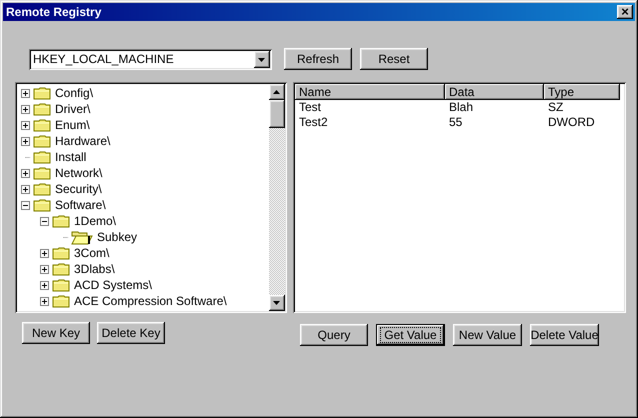  What do you see at coordinates (74, 93) in the screenshot?
I see `tree-item: Config\` at bounding box center [74, 93].